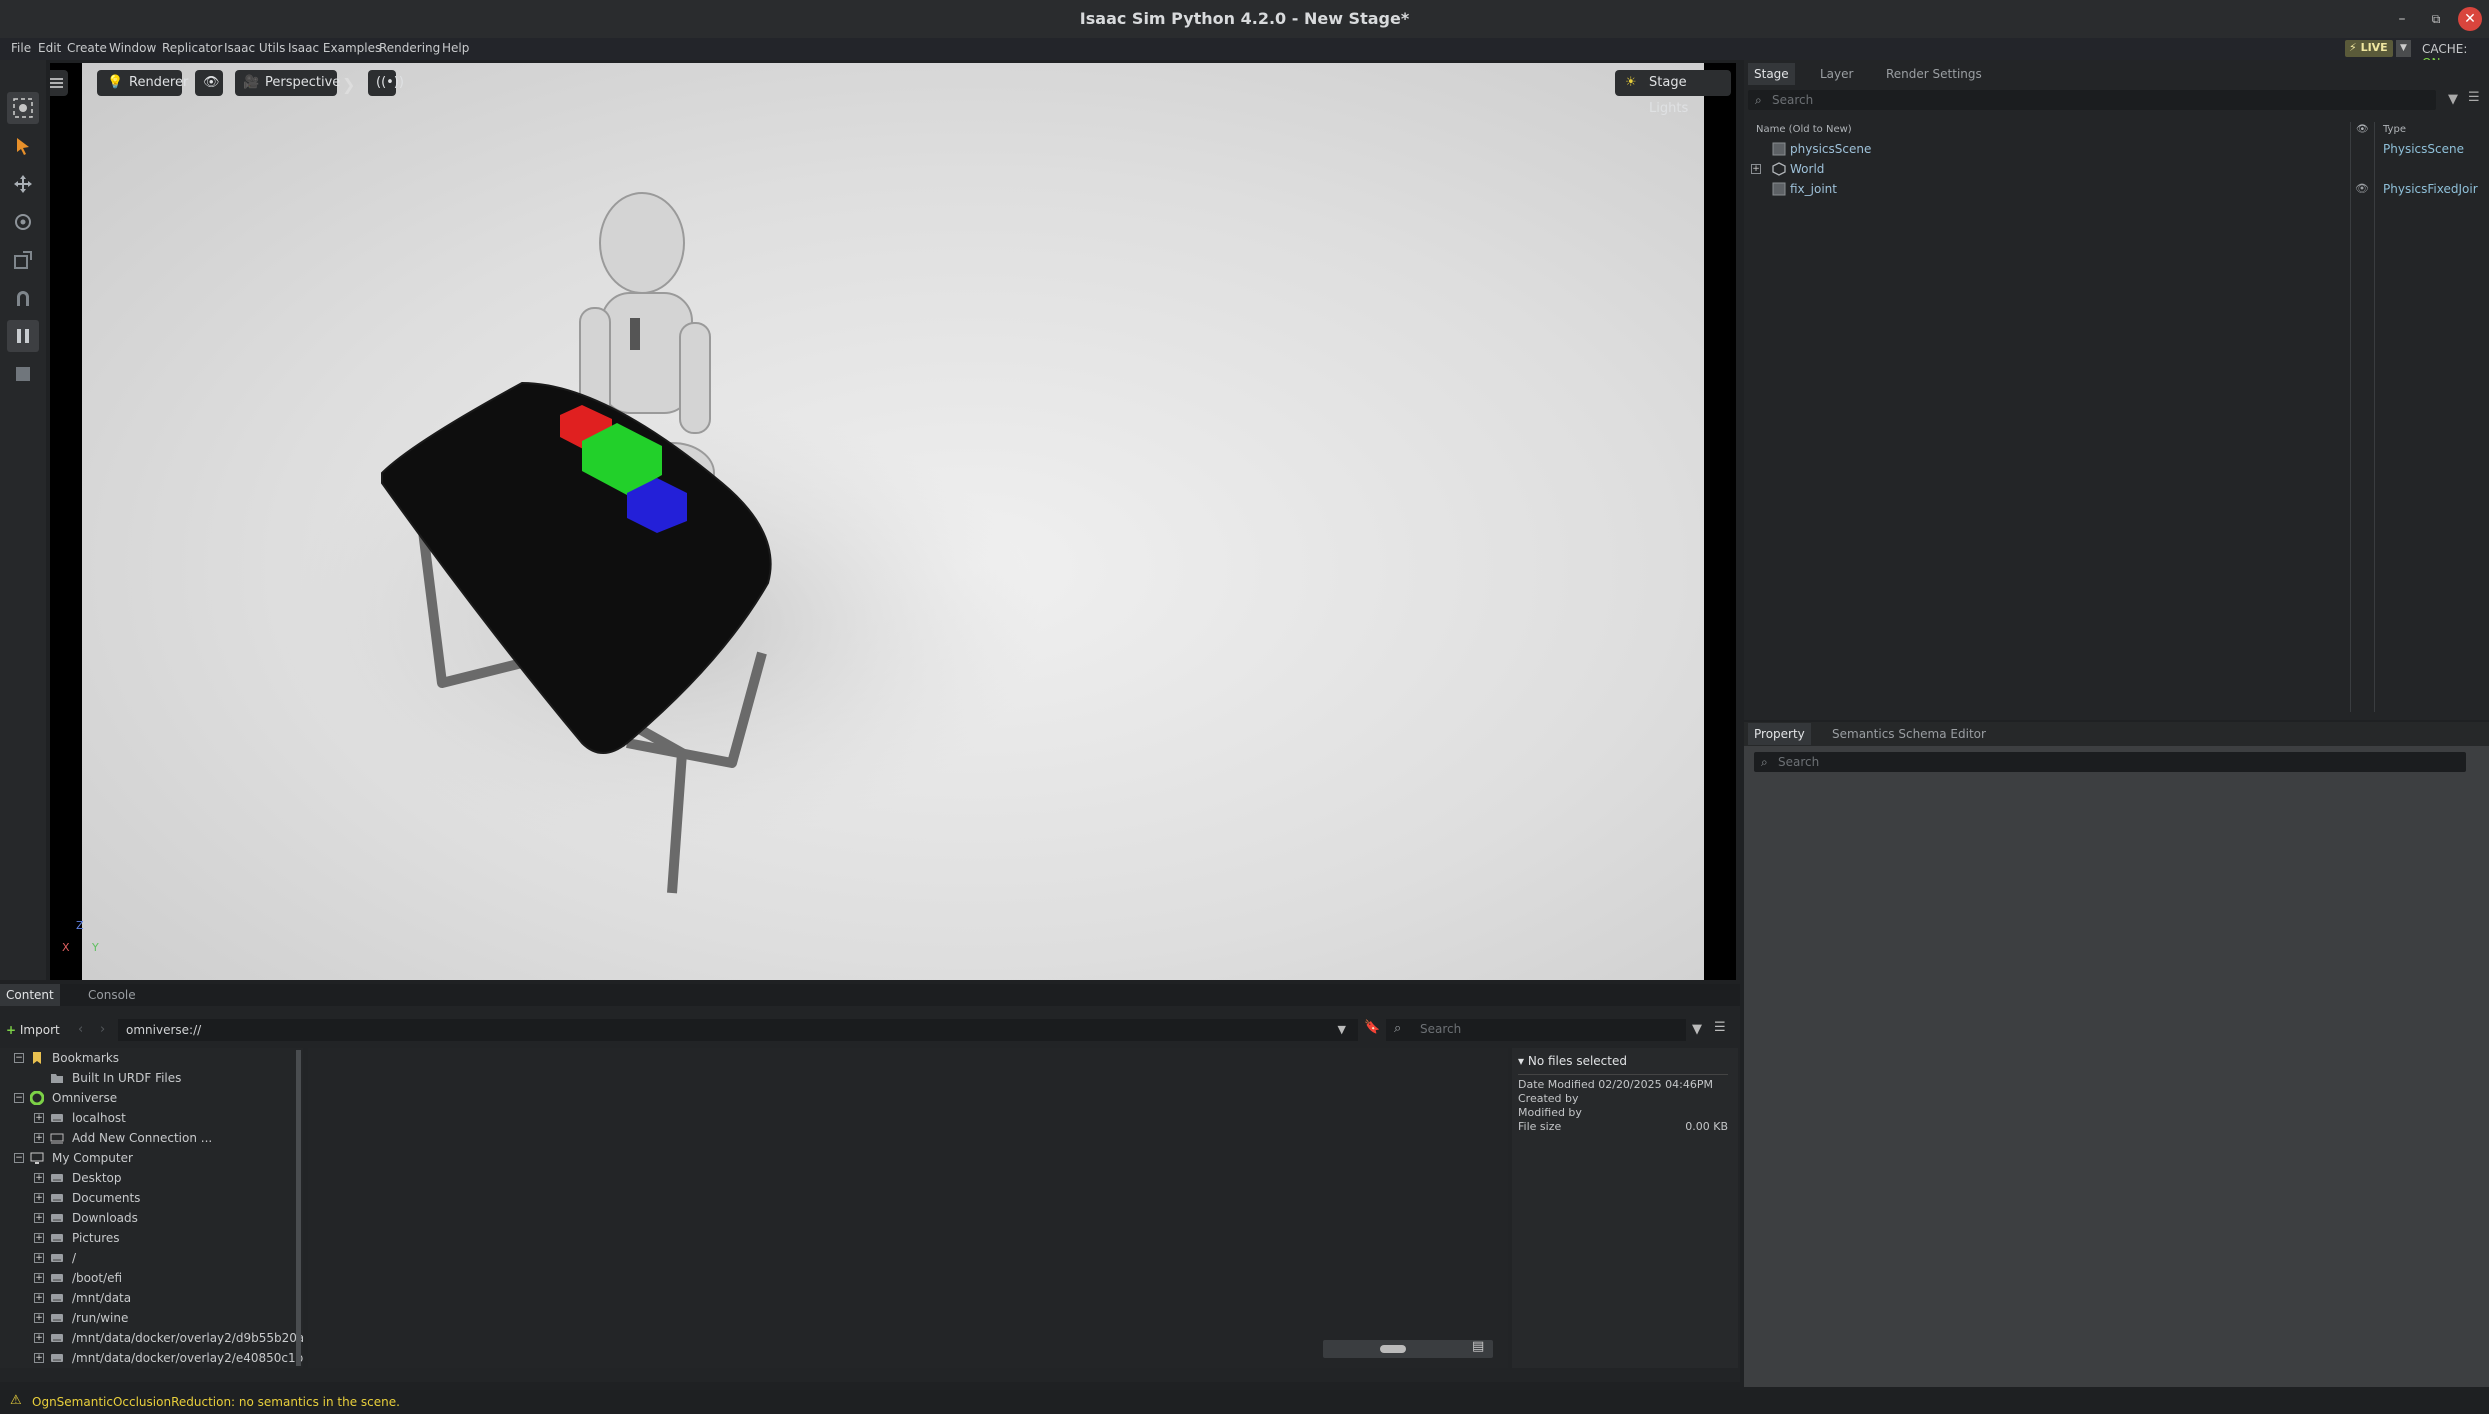 The image size is (2489, 1414). I want to click on visibility-button: 👁, so click(209, 83).